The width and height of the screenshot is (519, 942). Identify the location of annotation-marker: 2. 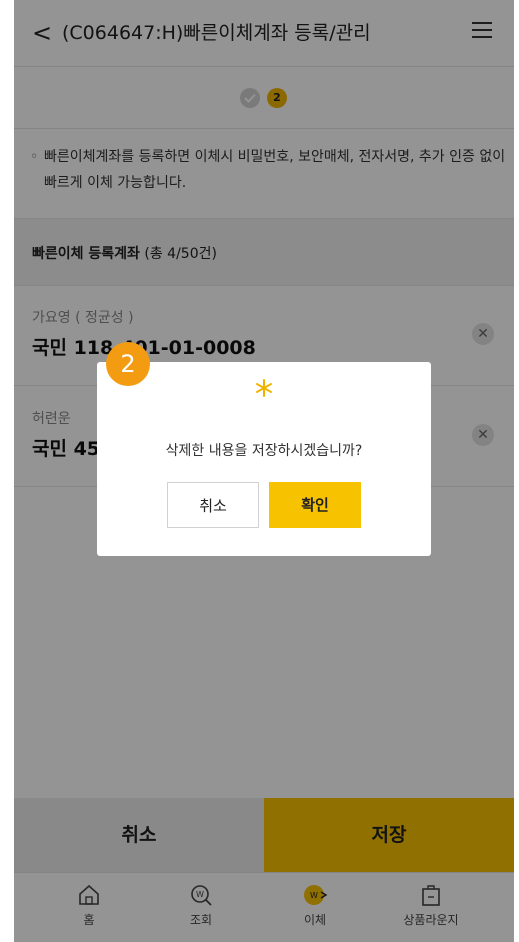
(128, 364).